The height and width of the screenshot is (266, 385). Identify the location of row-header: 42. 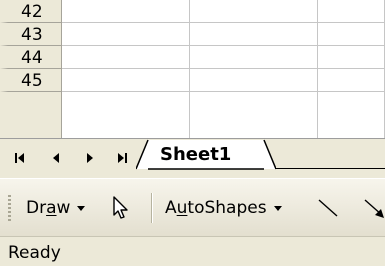
(31, 11).